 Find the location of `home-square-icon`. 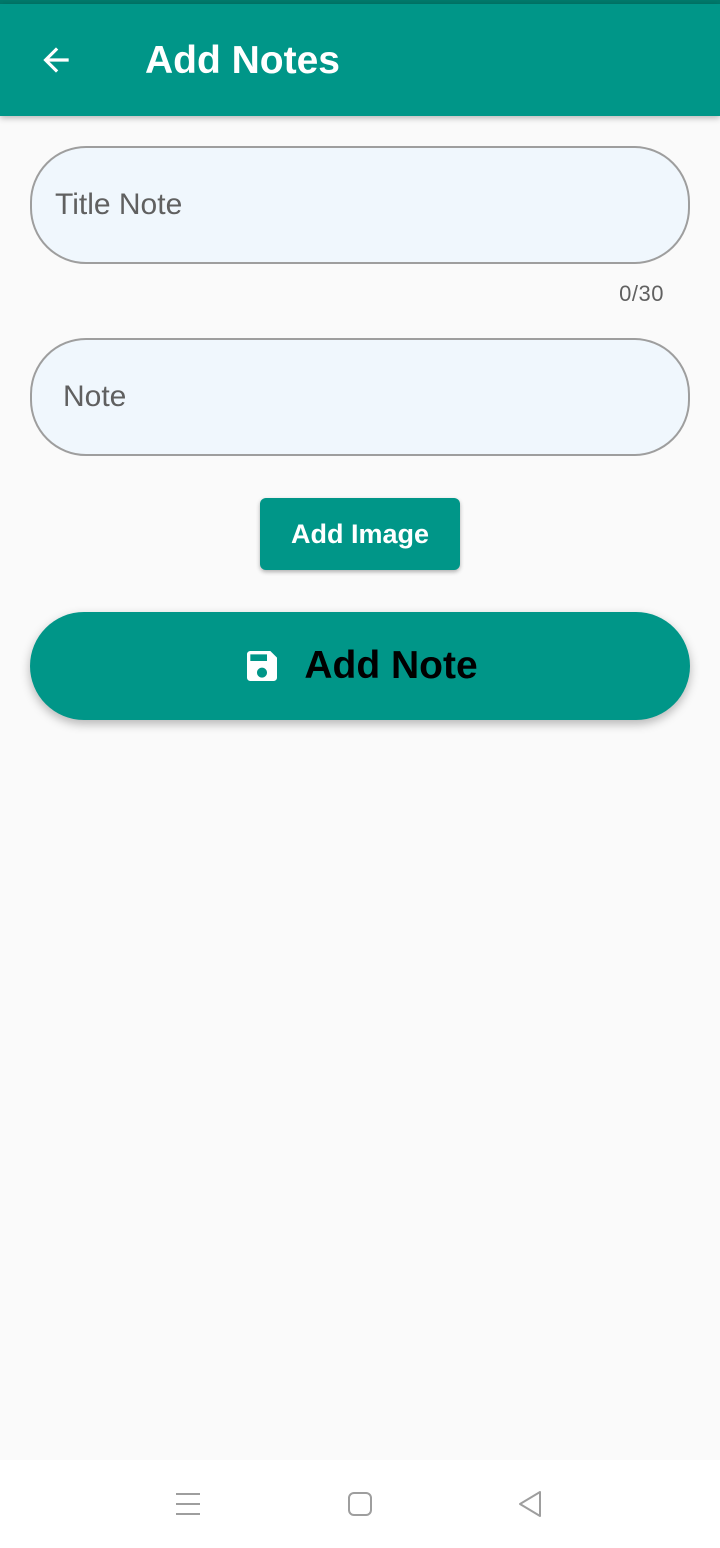

home-square-icon is located at coordinates (360, 1504).